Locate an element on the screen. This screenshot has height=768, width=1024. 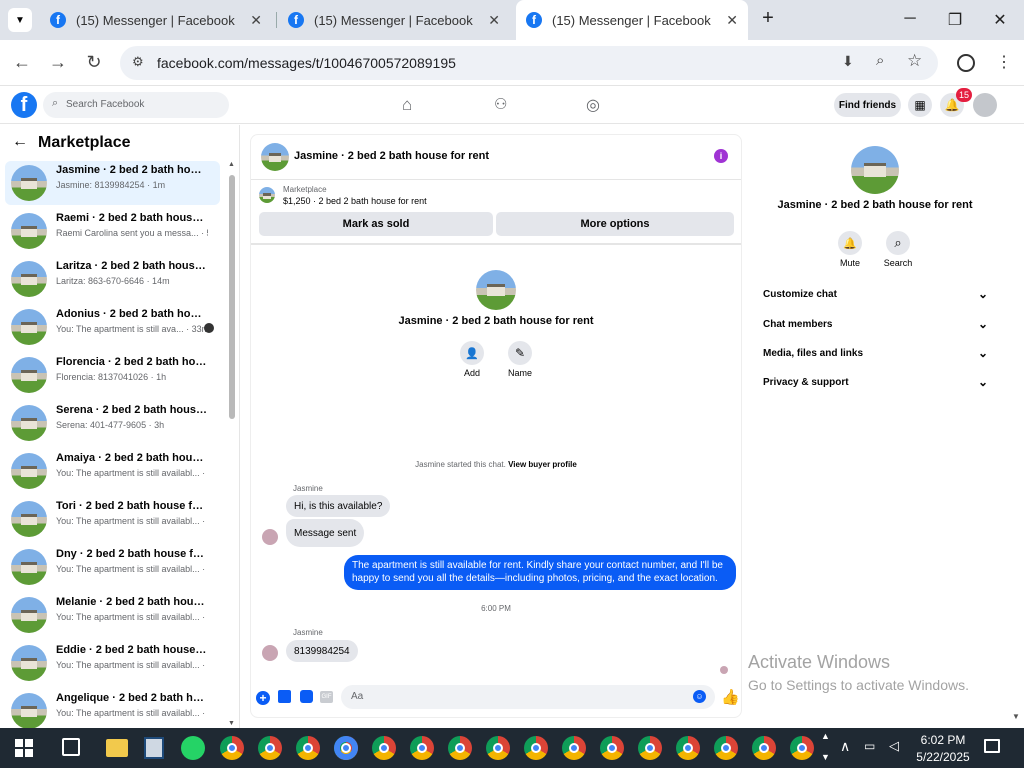
sender-avatar is located at coordinates (270, 653).